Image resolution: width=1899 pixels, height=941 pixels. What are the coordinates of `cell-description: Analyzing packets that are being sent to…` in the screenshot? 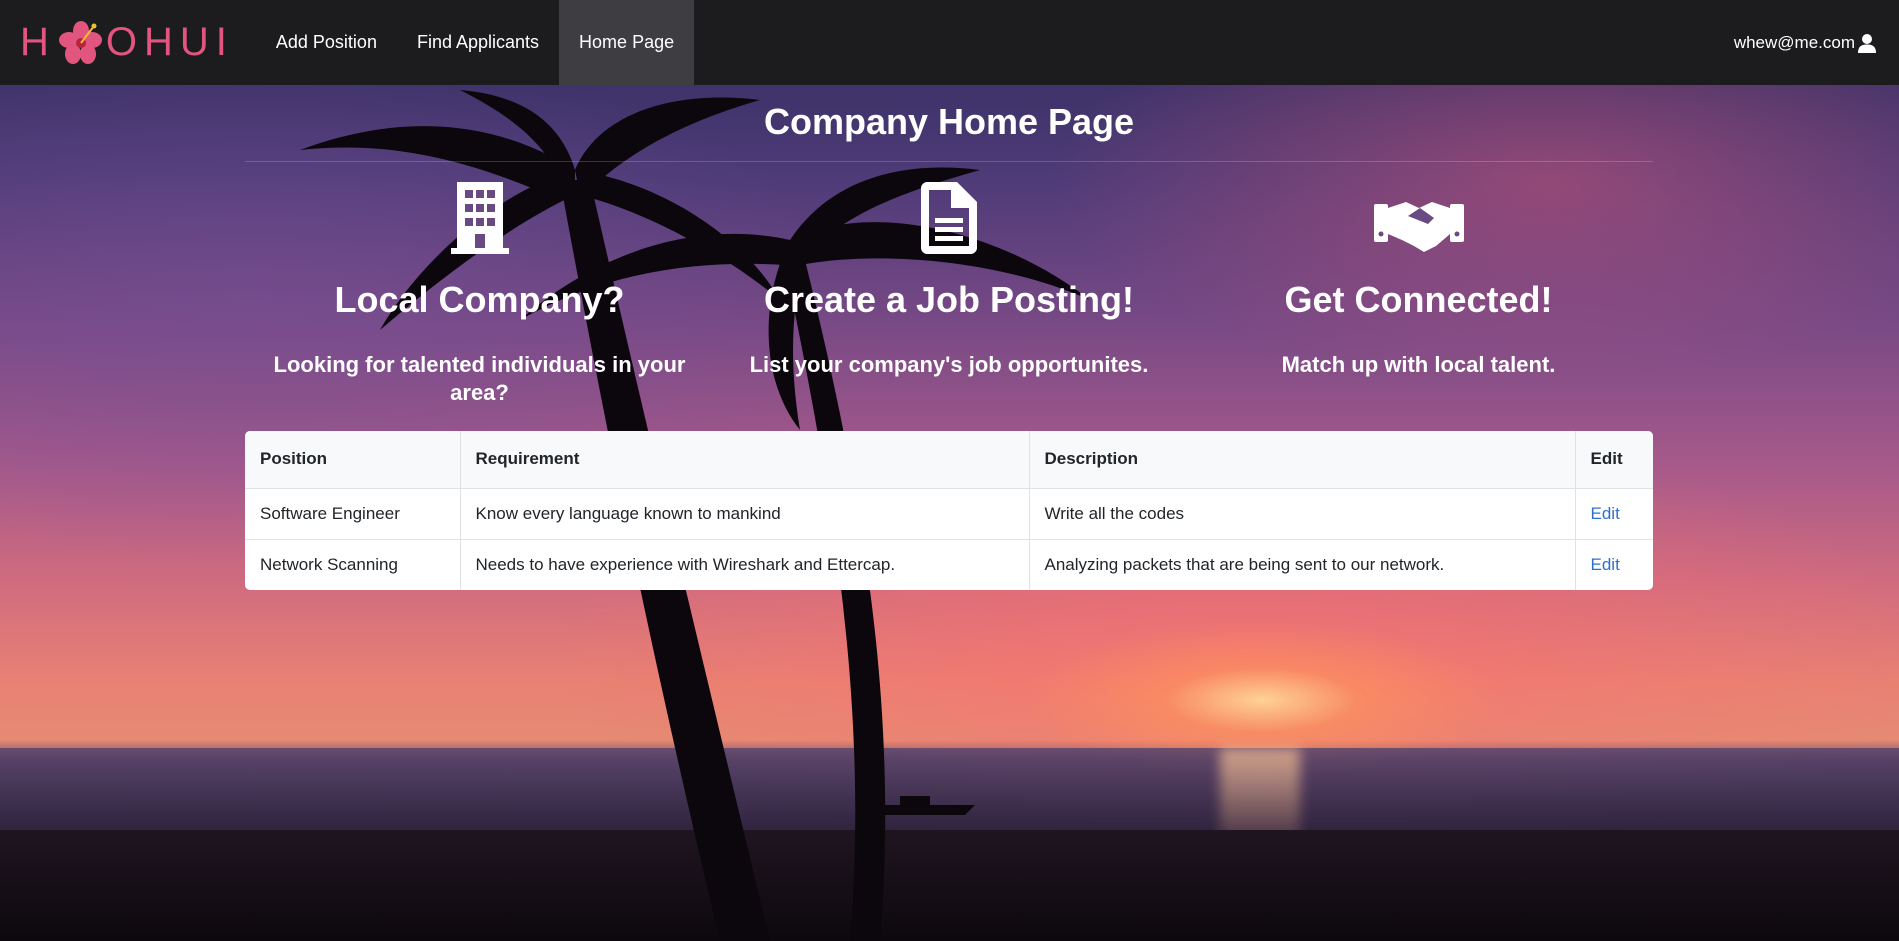 It's located at (1302, 564).